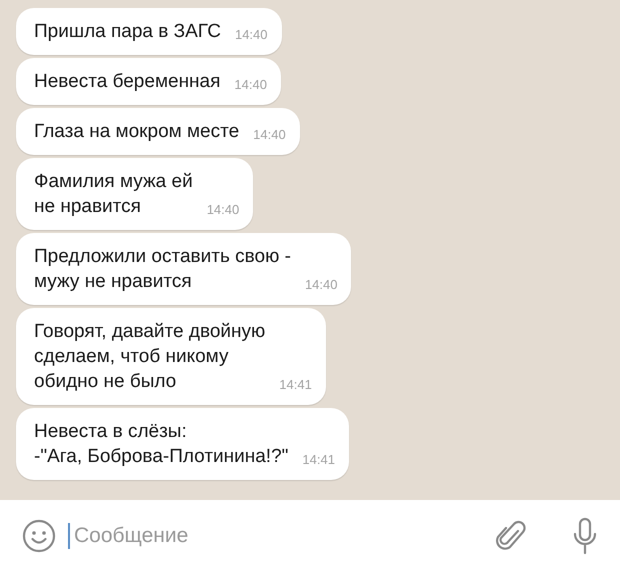 This screenshot has width=620, height=571. I want to click on message-text: Говорят, давайте двойную сделаем, чтоб никому обидно не было, so click(150, 357).